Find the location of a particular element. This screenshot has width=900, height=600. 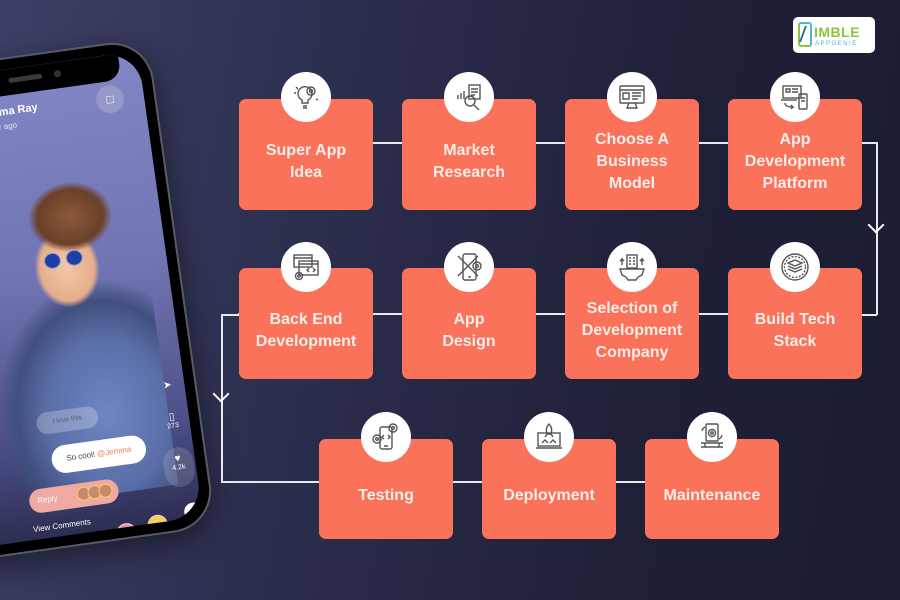

phone-code-gears-icon is located at coordinates (386, 437).